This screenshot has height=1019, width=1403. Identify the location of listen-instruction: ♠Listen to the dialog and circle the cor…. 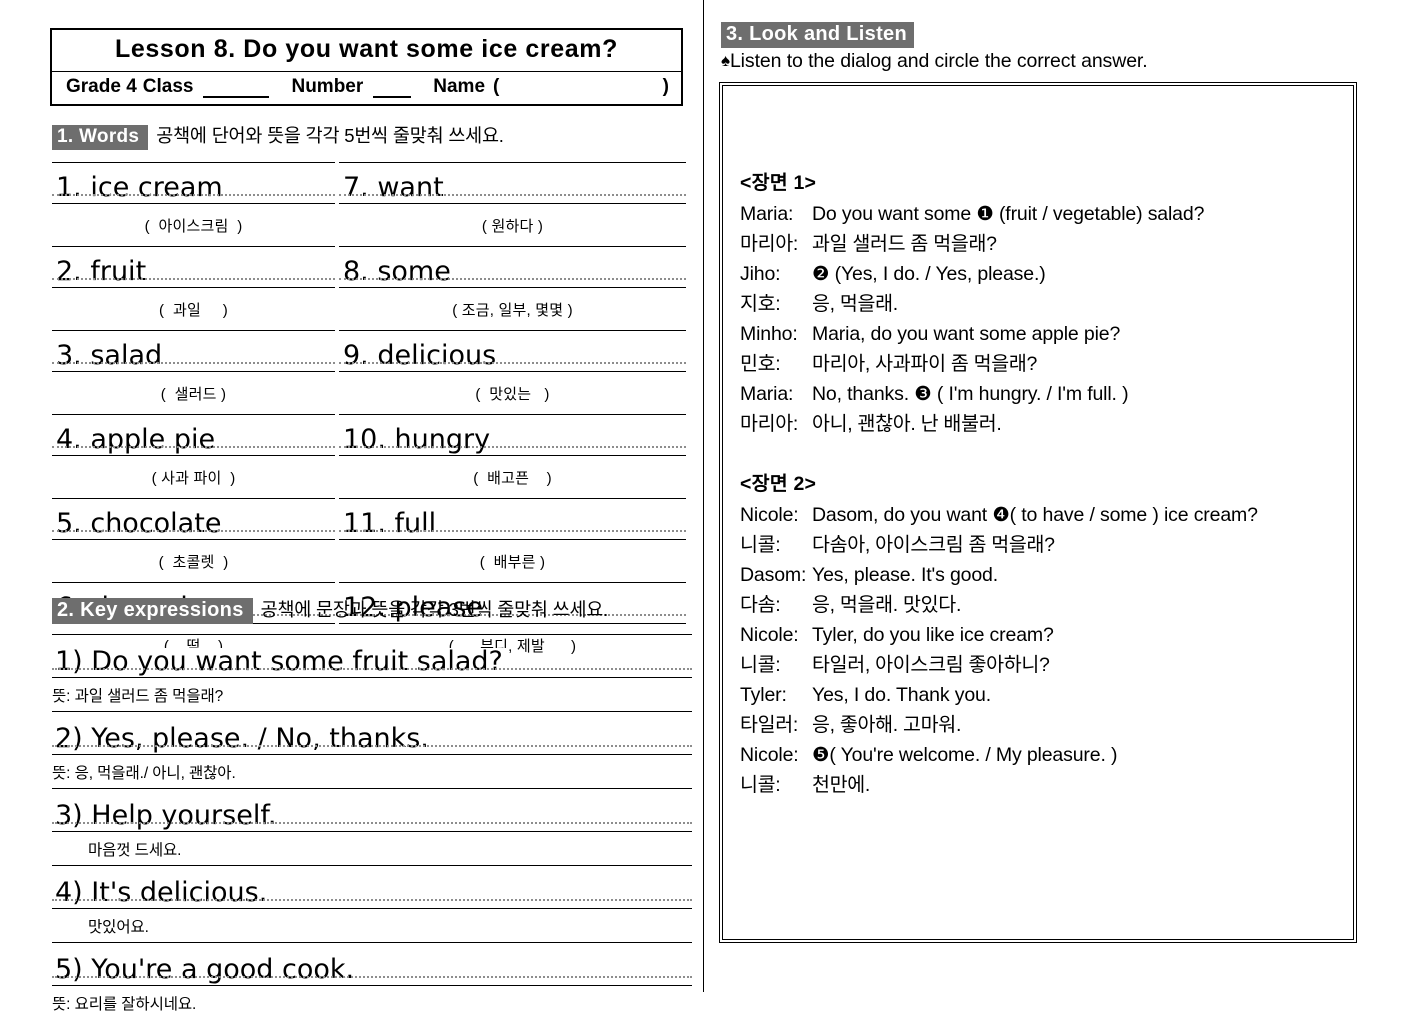
(934, 61).